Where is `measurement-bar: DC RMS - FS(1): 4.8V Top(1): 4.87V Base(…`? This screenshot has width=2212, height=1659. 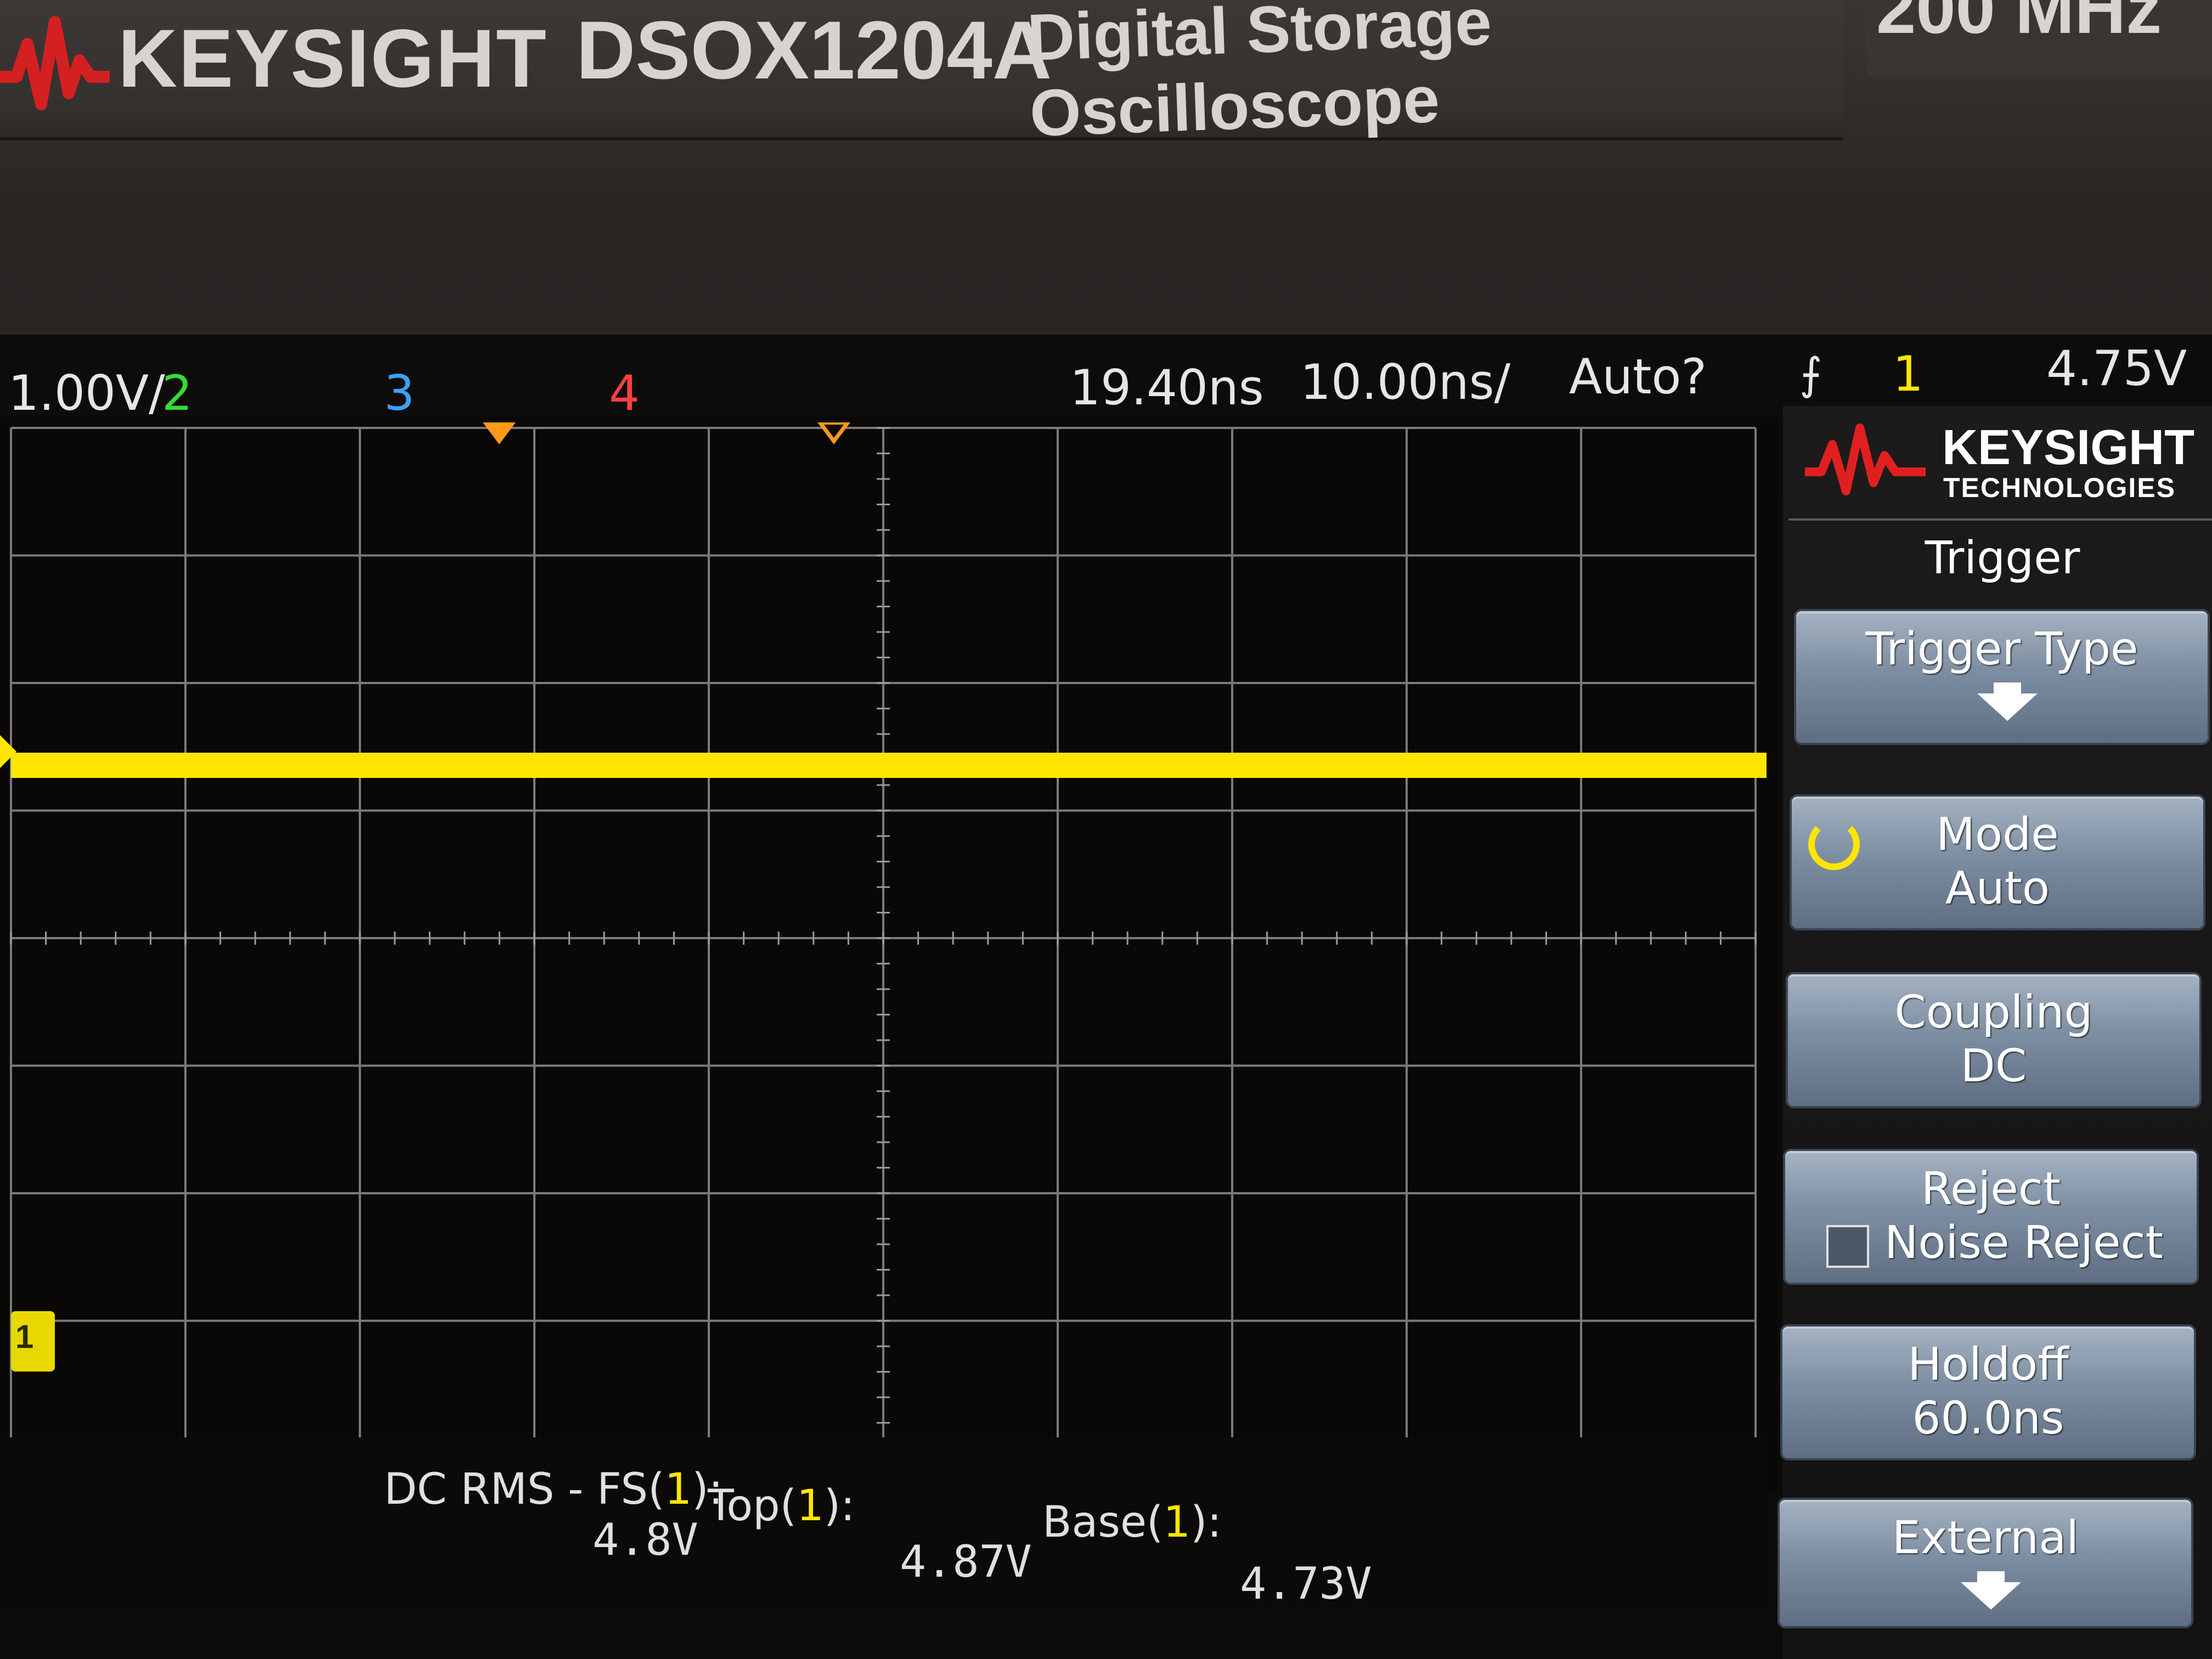
measurement-bar: DC RMS - FS(1): 4.8V Top(1): 4.87V Base(… is located at coordinates (883, 1523).